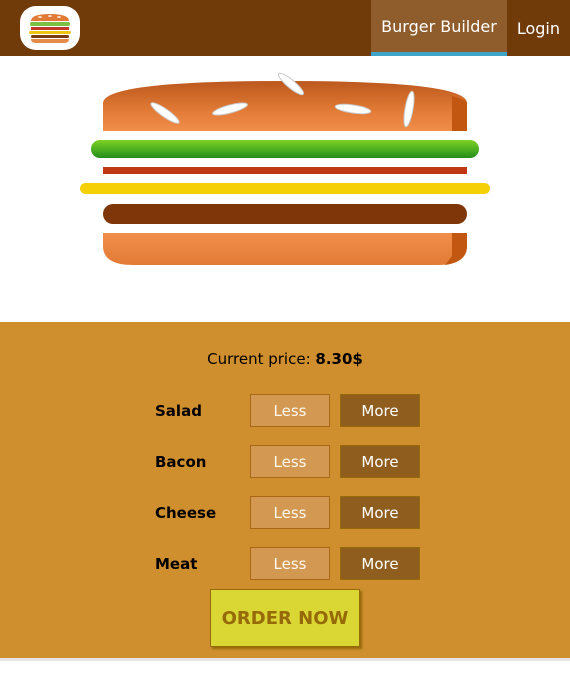 Image resolution: width=570 pixels, height=697 pixels. What do you see at coordinates (285, 214) in the screenshot?
I see `meat-layer` at bounding box center [285, 214].